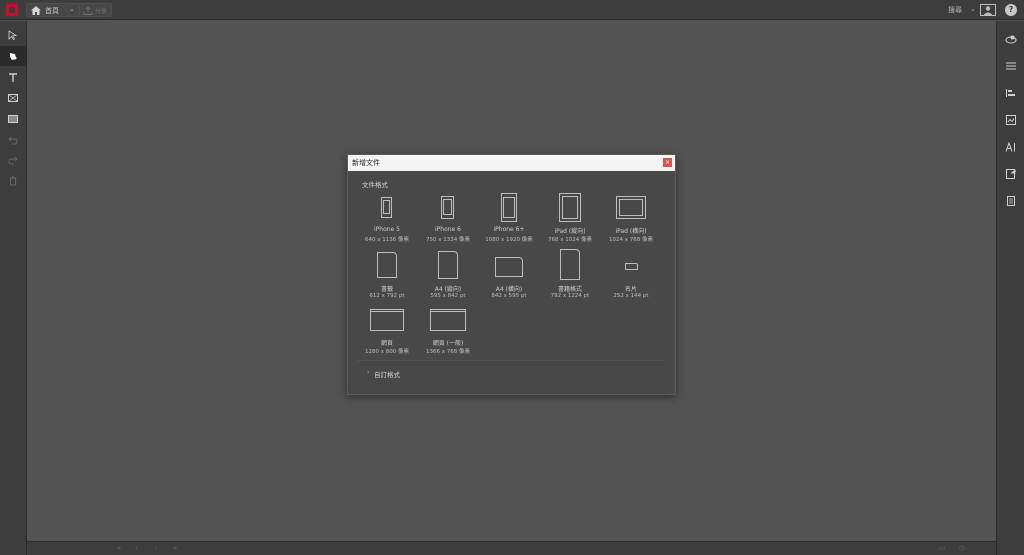 This screenshot has height=555, width=1024. Describe the element at coordinates (942, 548) in the screenshot. I see `fit-page-icon: ▭` at that location.